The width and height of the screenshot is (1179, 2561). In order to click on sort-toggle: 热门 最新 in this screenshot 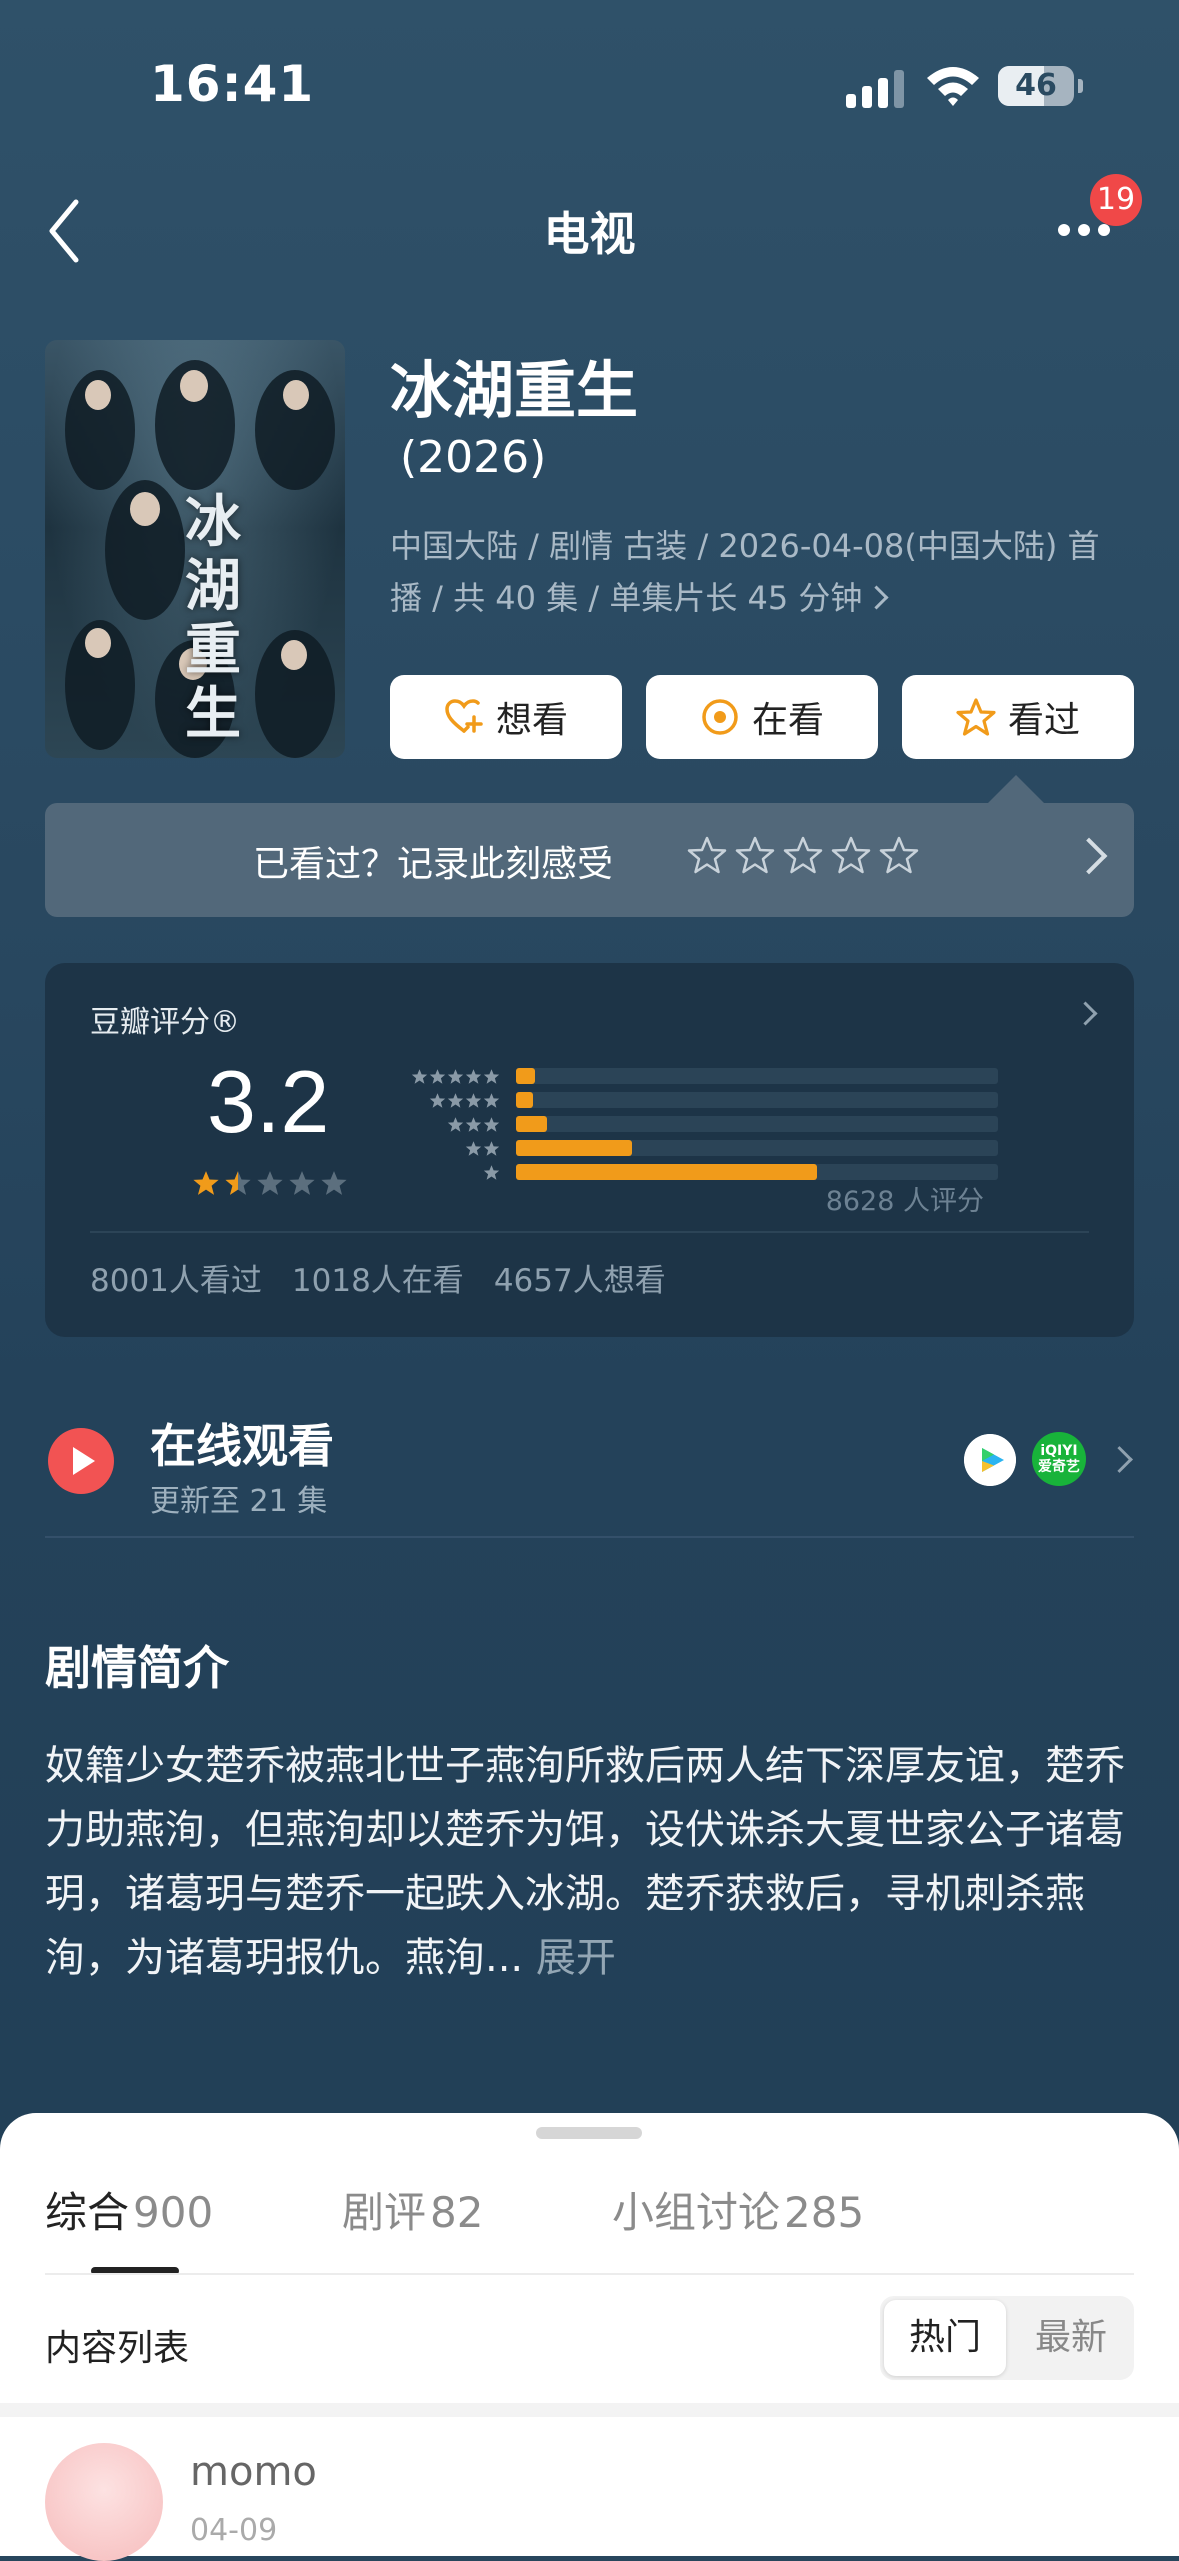, I will do `click(1007, 2338)`.